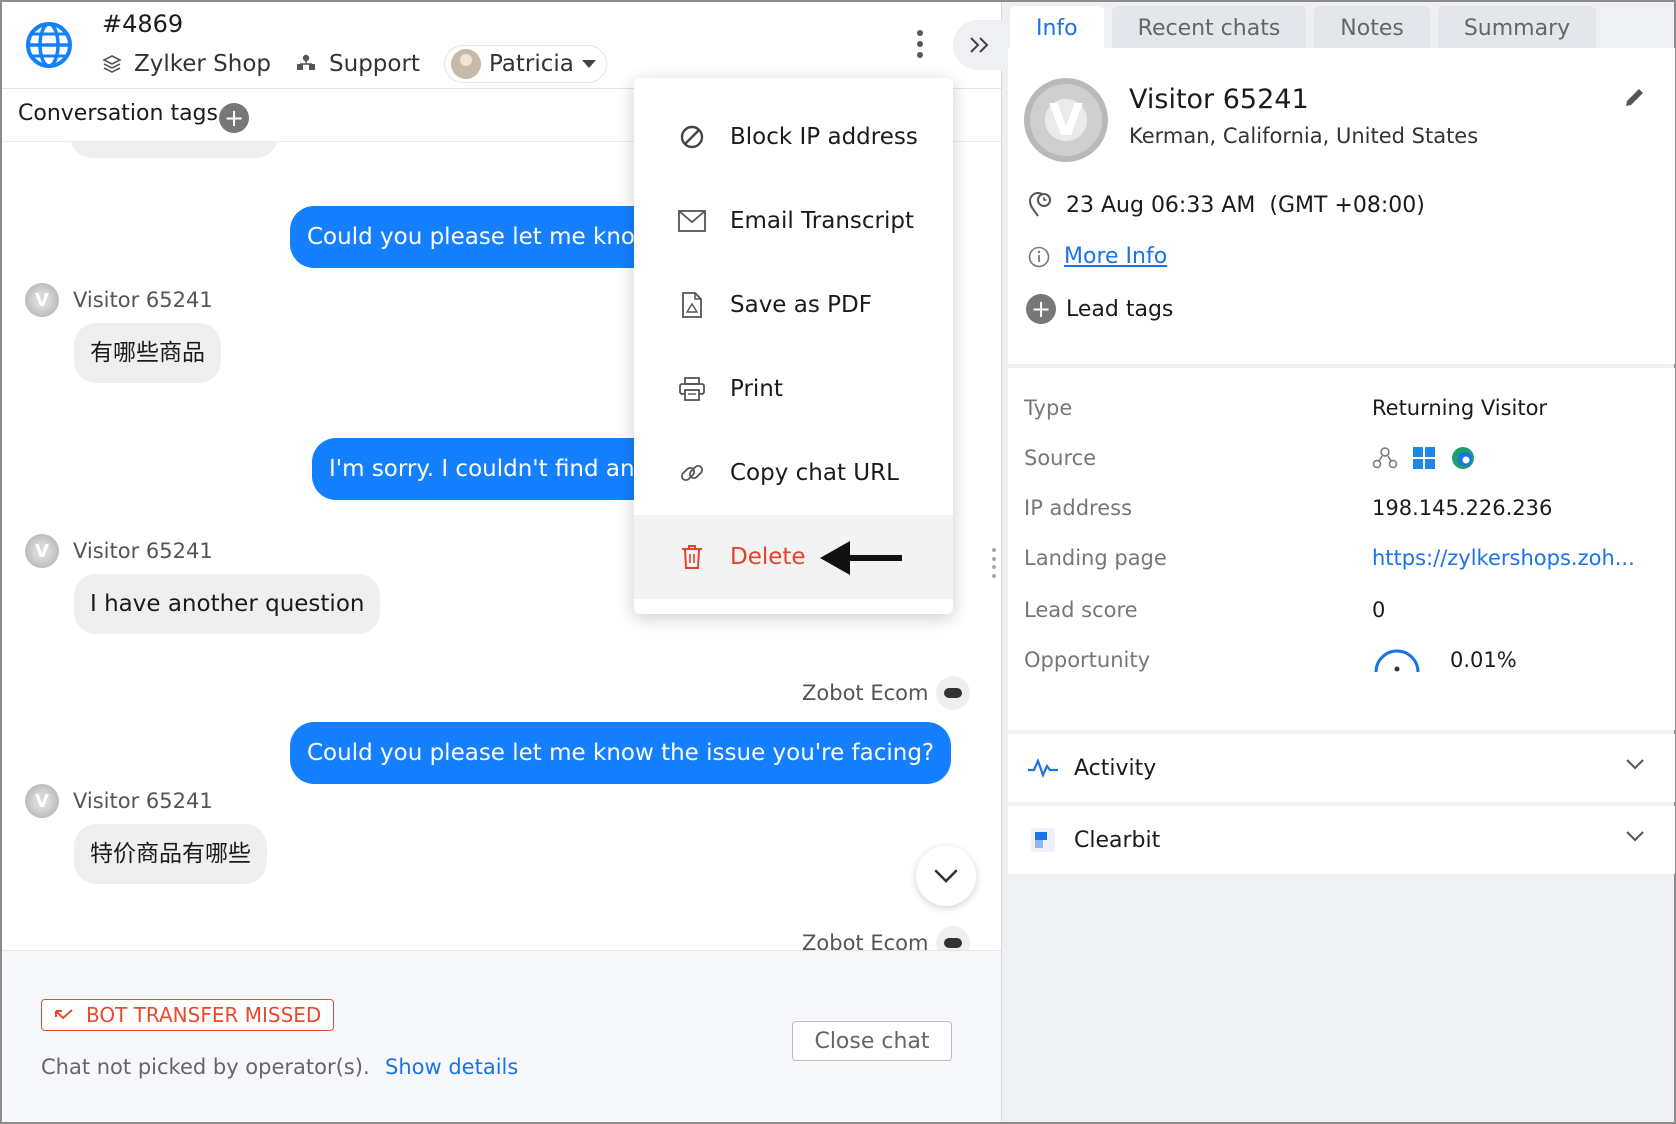 This screenshot has width=1676, height=1124. I want to click on visit-time: 23 Aug 06:33 AM (GMT +08:00), so click(1226, 205).